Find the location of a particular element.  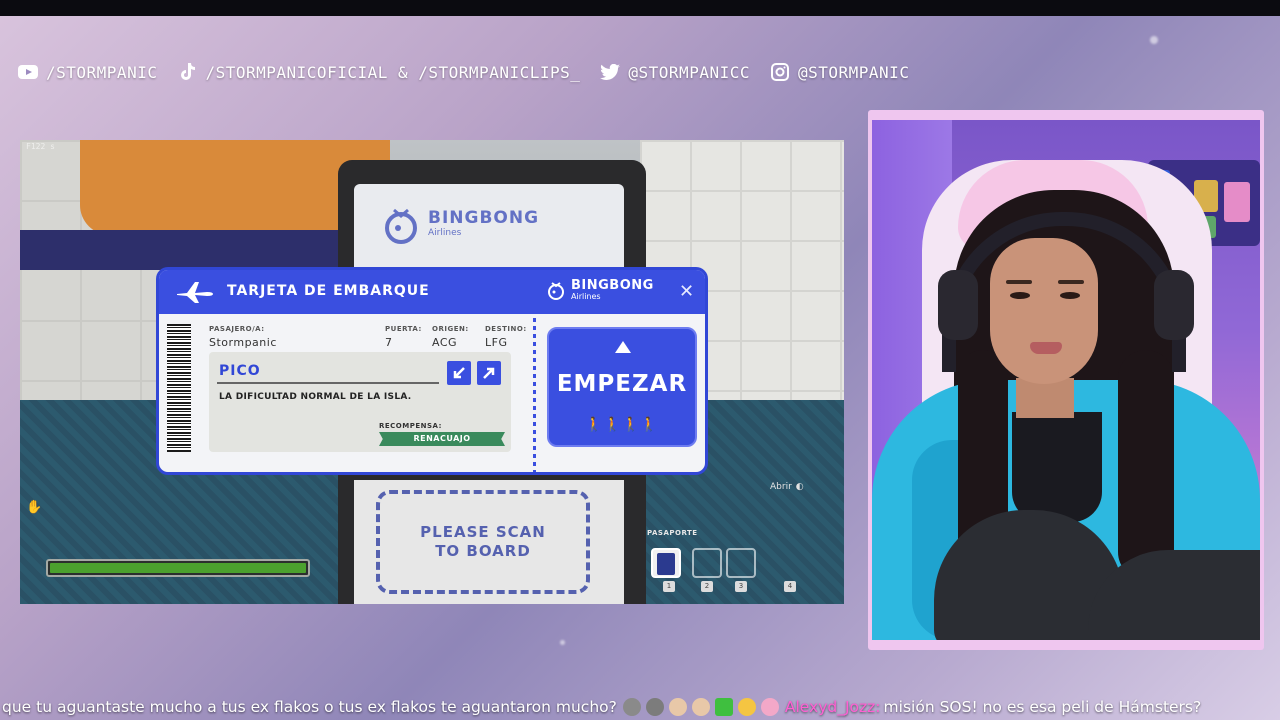

difficulty-prev-button is located at coordinates (459, 373).